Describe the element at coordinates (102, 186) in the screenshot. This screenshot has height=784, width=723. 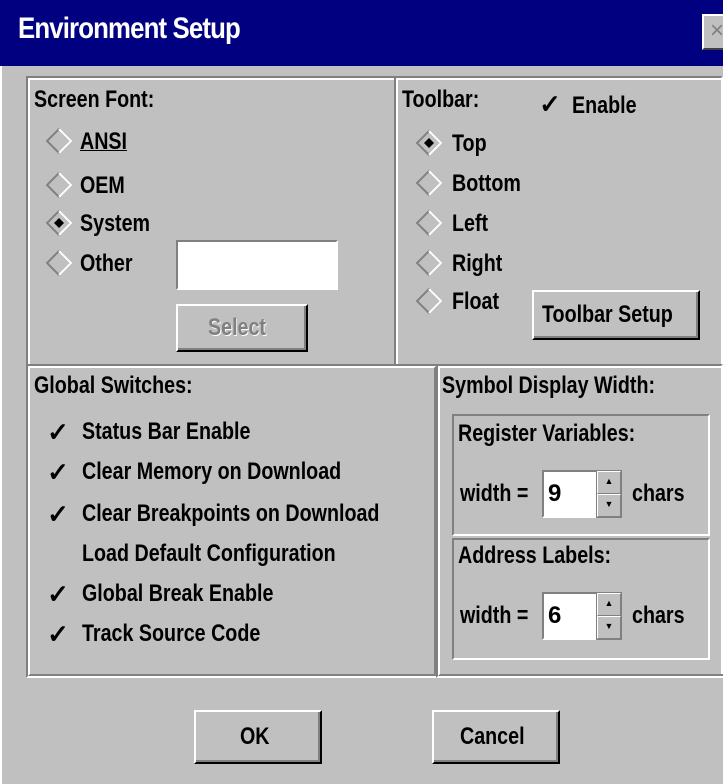
I see `oem-label: OEM` at that location.